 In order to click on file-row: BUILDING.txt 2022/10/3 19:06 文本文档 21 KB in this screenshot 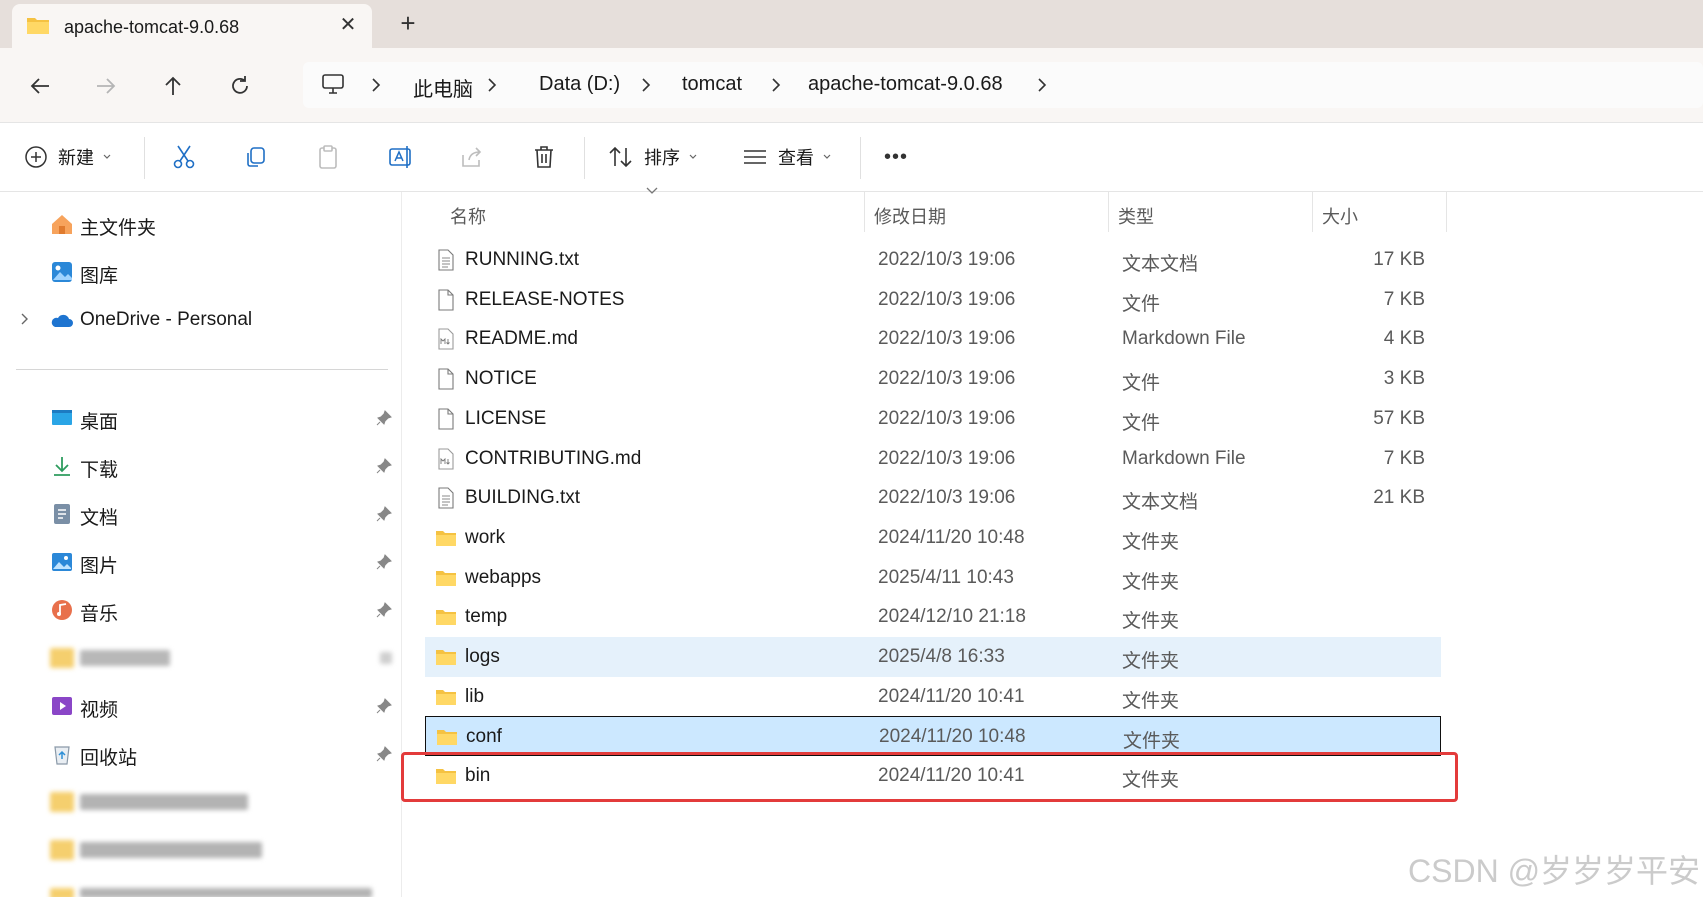, I will do `click(933, 498)`.